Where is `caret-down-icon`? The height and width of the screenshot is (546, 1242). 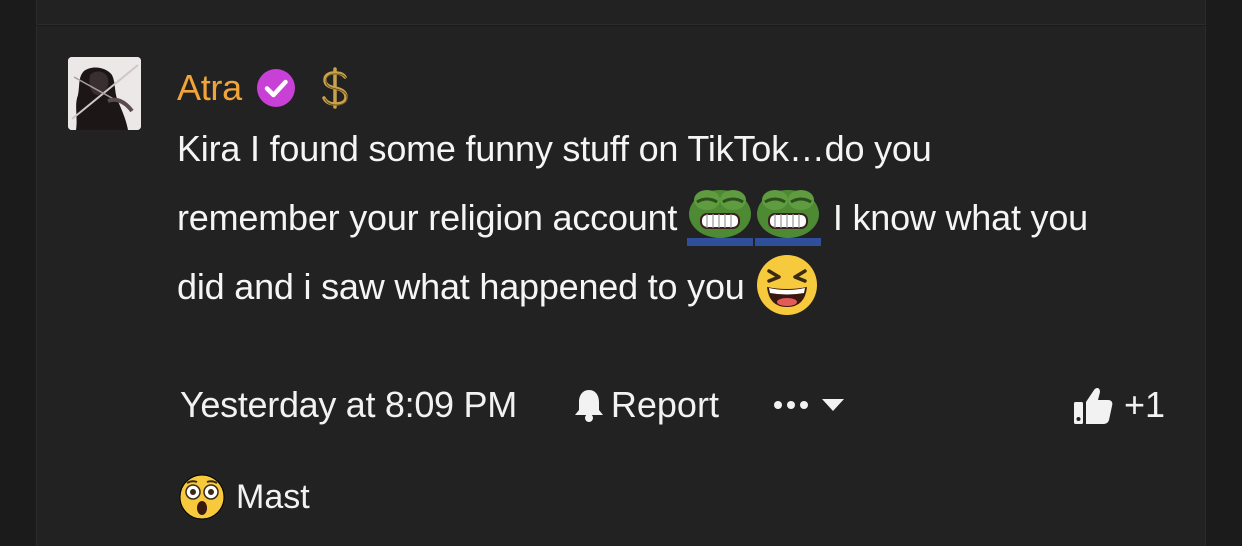
caret-down-icon is located at coordinates (832, 405).